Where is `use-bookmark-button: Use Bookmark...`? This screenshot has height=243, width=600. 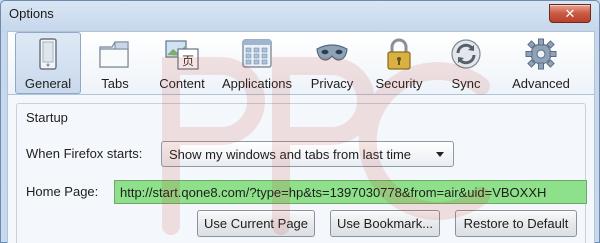
use-bookmark-button: Use Bookmark... is located at coordinates (385, 223).